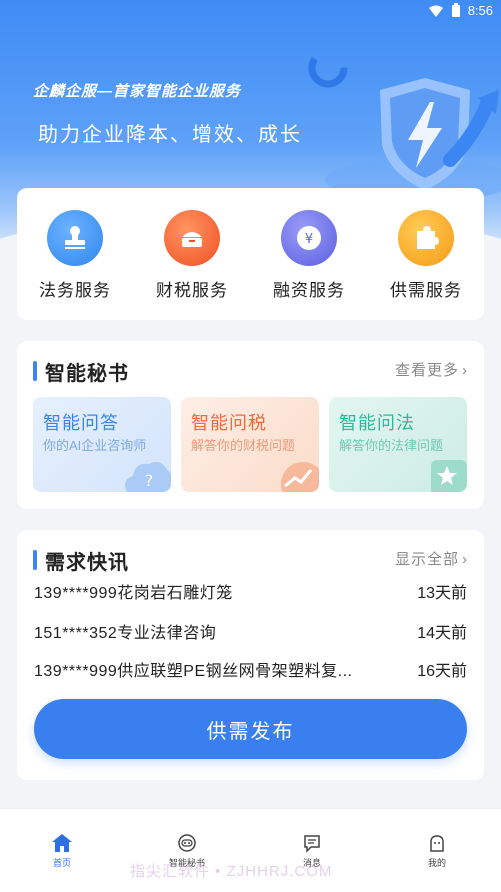  What do you see at coordinates (250, 254) in the screenshot?
I see `services-card: 法务服务 财税服务 ¥ 融资服务 供需服务` at bounding box center [250, 254].